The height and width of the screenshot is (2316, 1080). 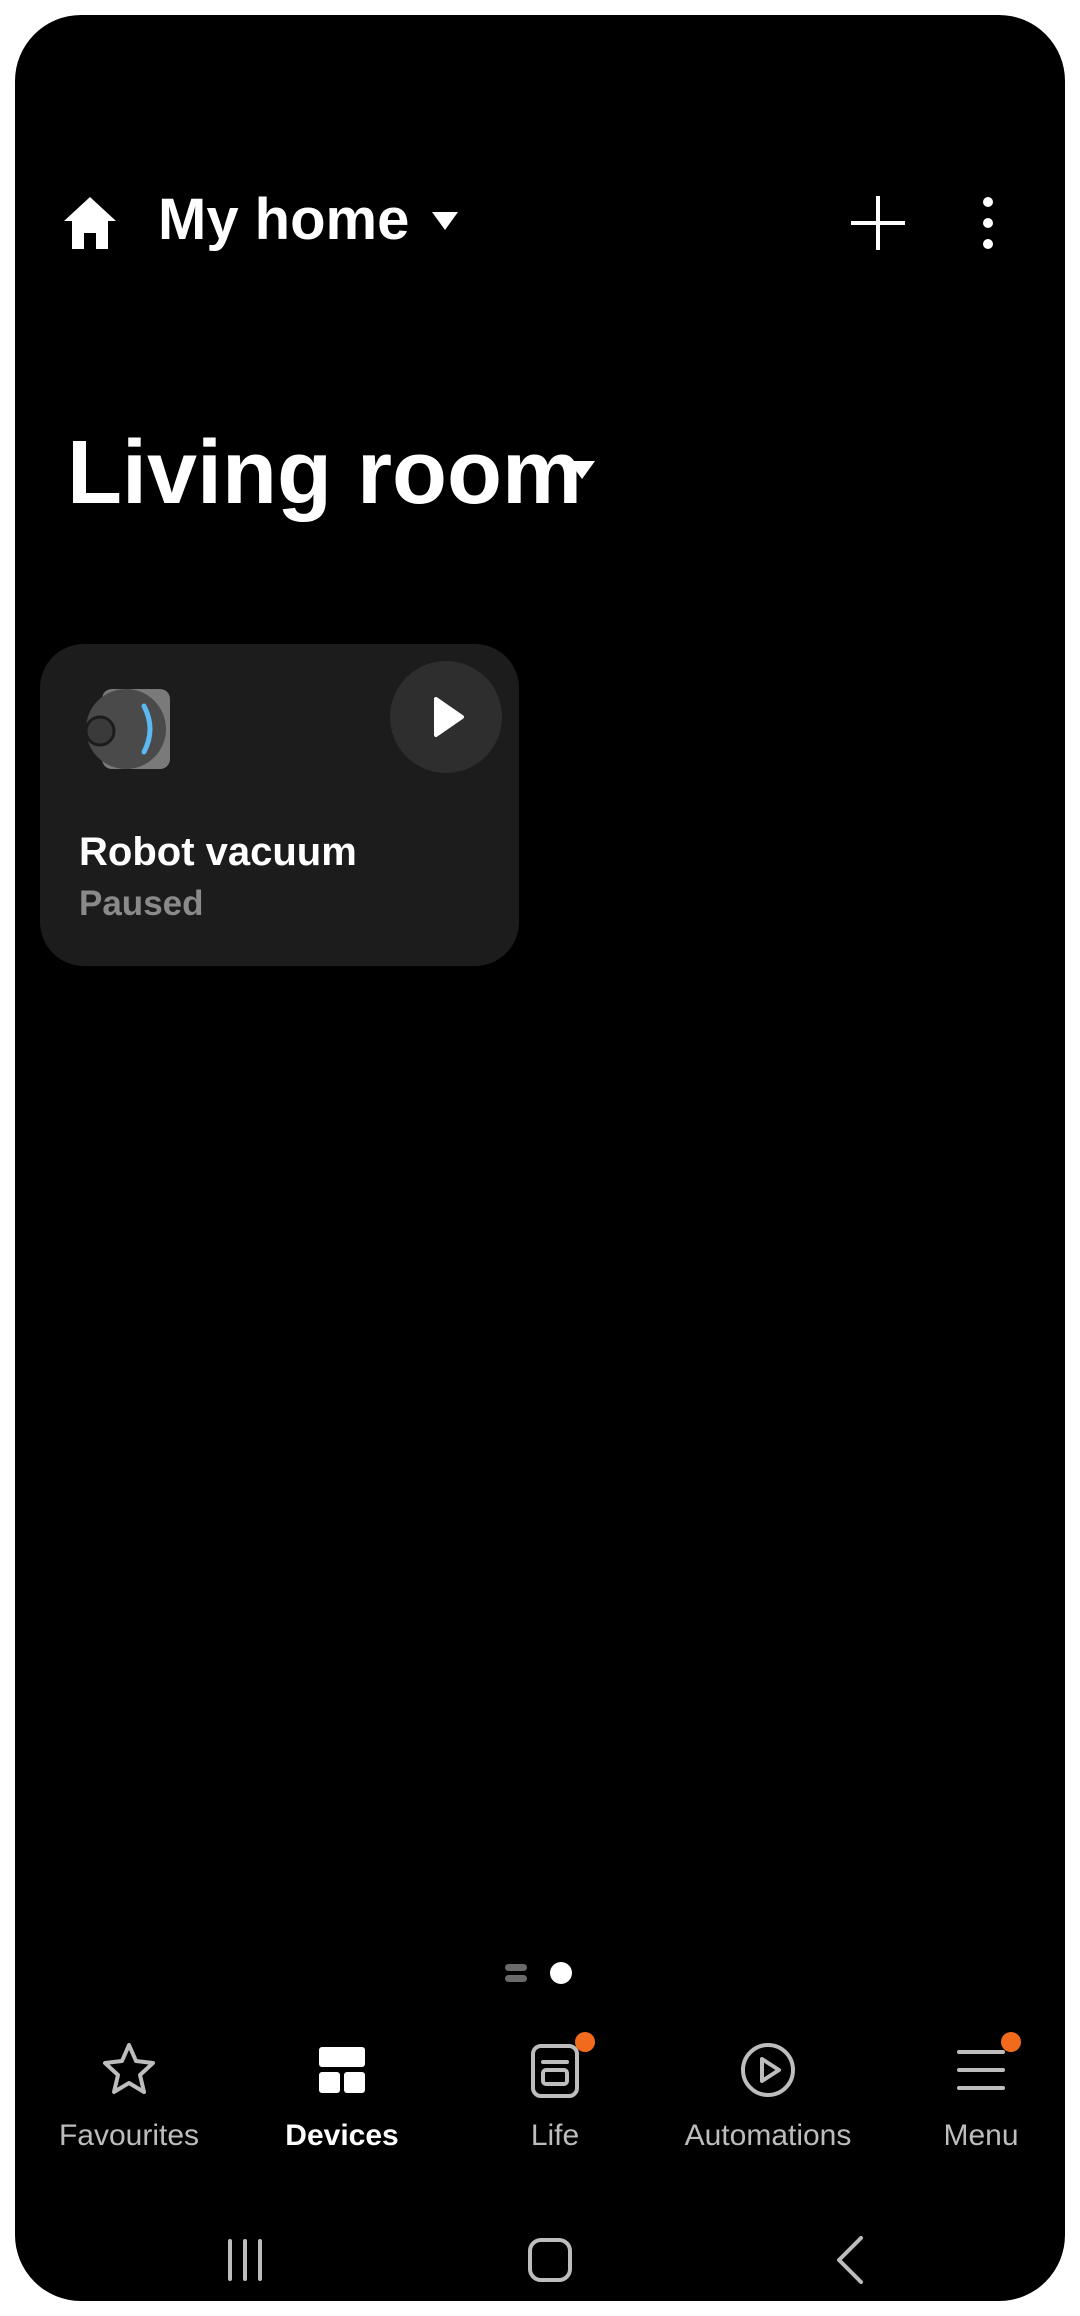 What do you see at coordinates (342, 2135) in the screenshot?
I see `nav-label-devices: Devices` at bounding box center [342, 2135].